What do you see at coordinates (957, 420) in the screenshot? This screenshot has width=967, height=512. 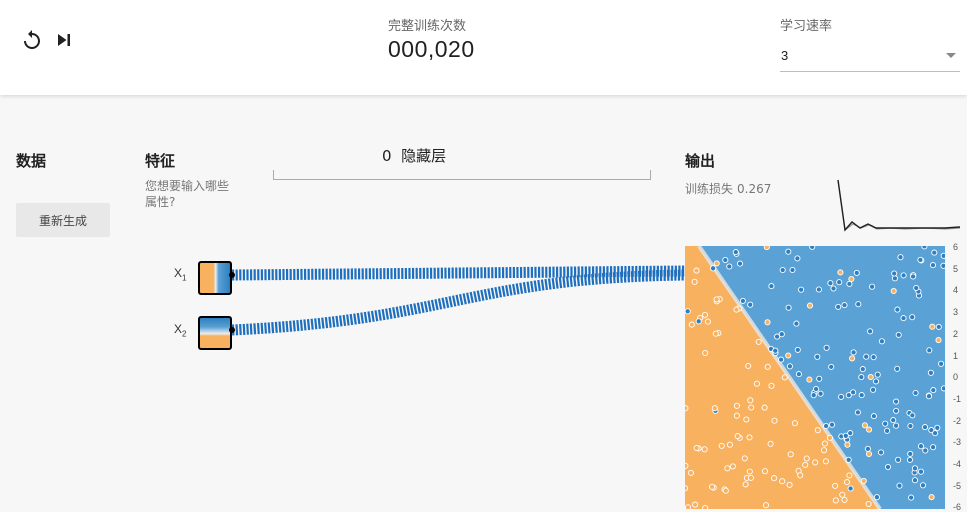 I see `y-axis-tick: -2` at bounding box center [957, 420].